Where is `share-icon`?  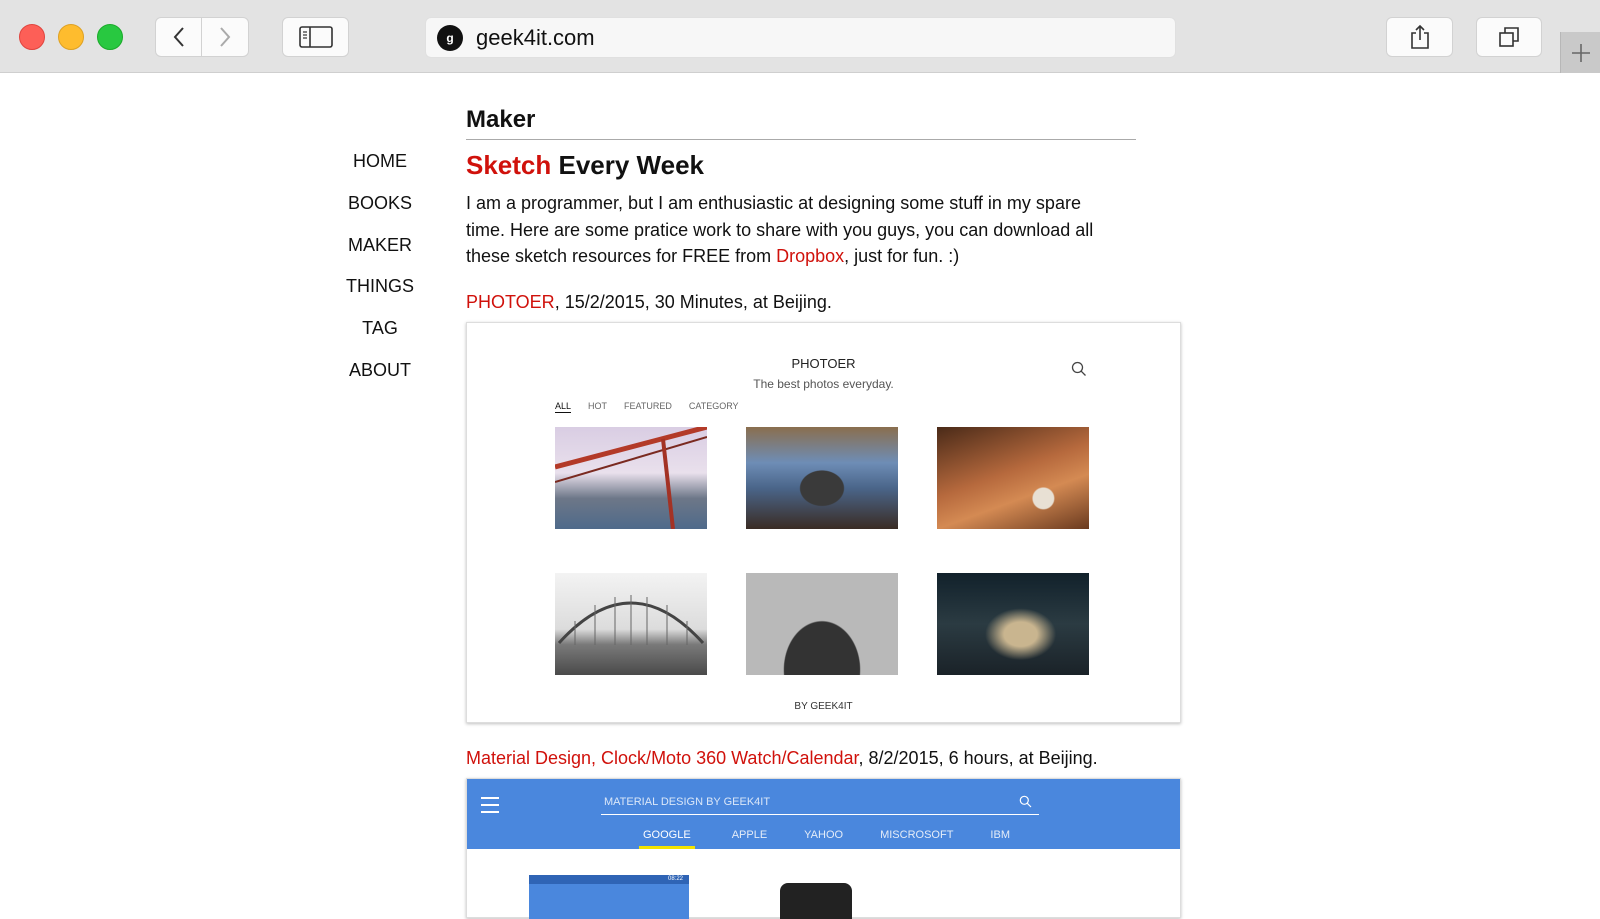 share-icon is located at coordinates (1419, 36).